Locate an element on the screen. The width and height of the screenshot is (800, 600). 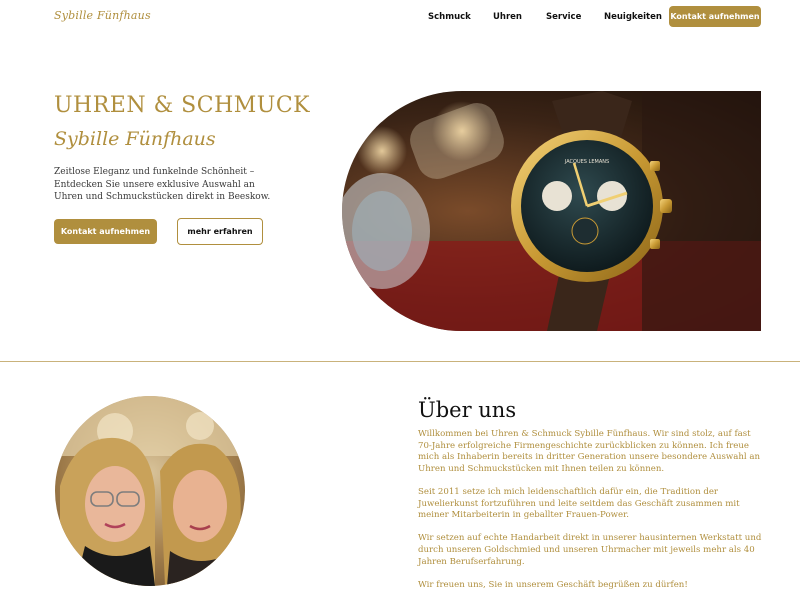
nav-item-neuigkeiten: Neuigkeiten is located at coordinates (633, 17).